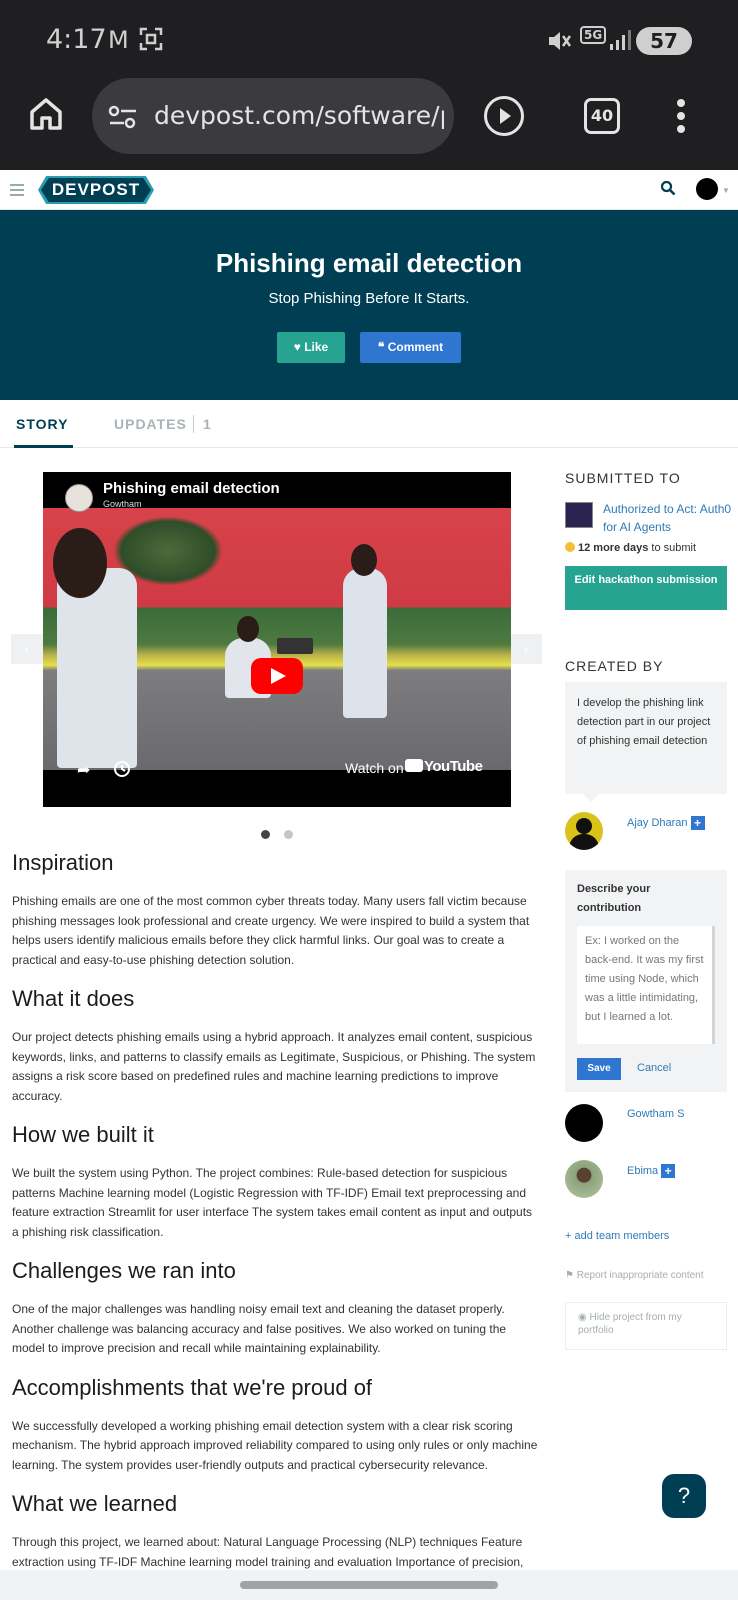 This screenshot has width=738, height=1608. I want to click on network-label: 5G, so click(593, 35).